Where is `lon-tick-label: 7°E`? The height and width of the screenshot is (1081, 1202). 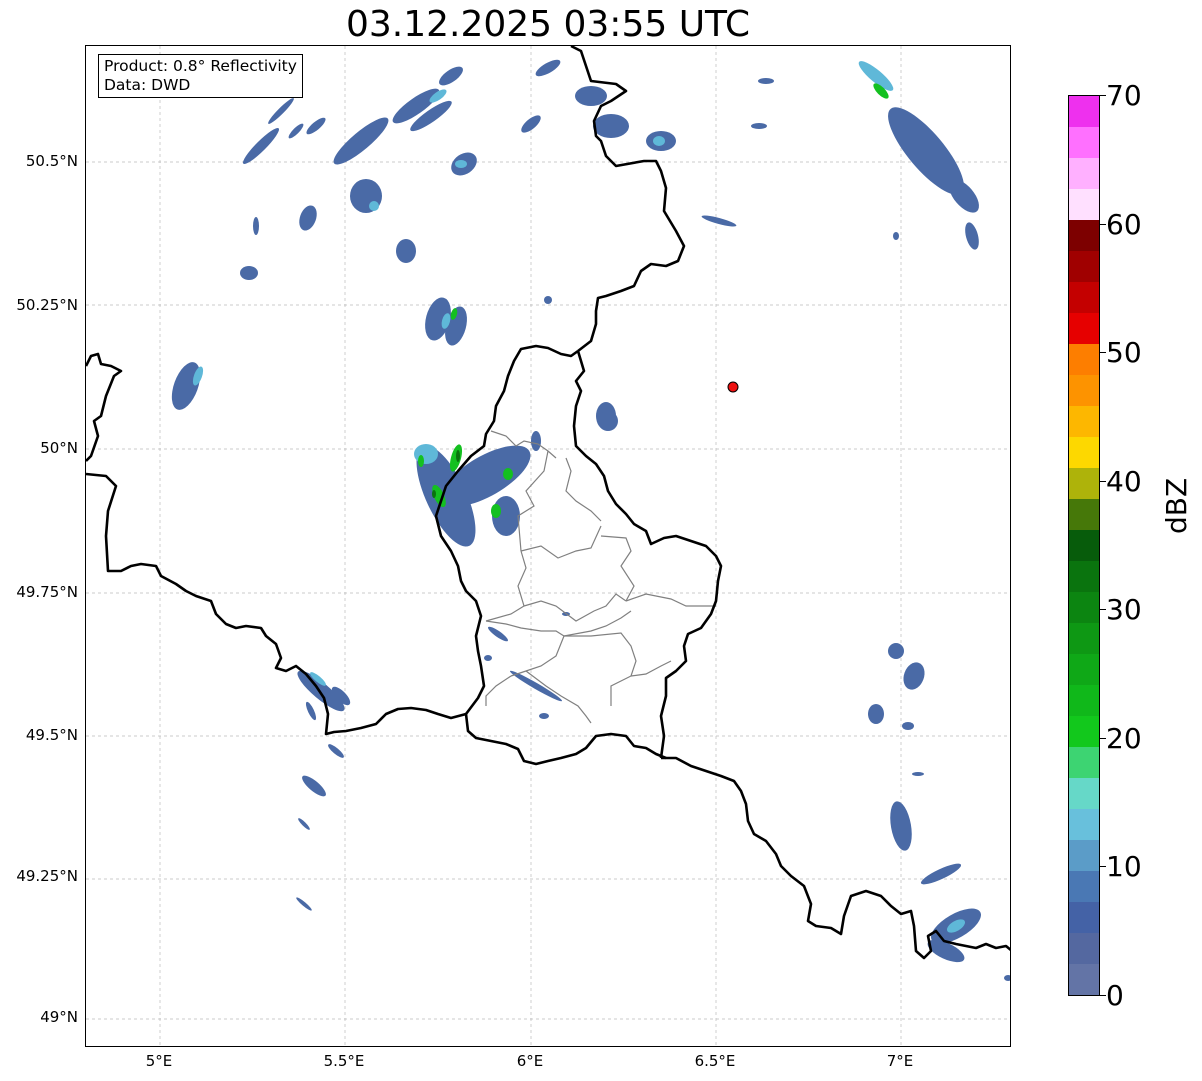 lon-tick-label: 7°E is located at coordinates (900, 1061).